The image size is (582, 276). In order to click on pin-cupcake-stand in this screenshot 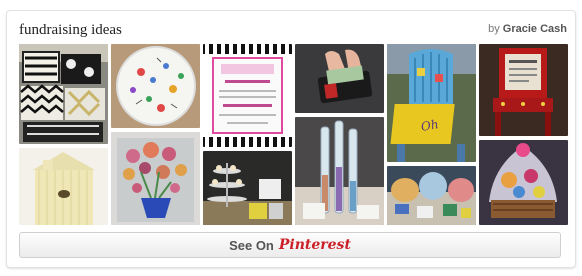, I will do `click(247, 188)`.